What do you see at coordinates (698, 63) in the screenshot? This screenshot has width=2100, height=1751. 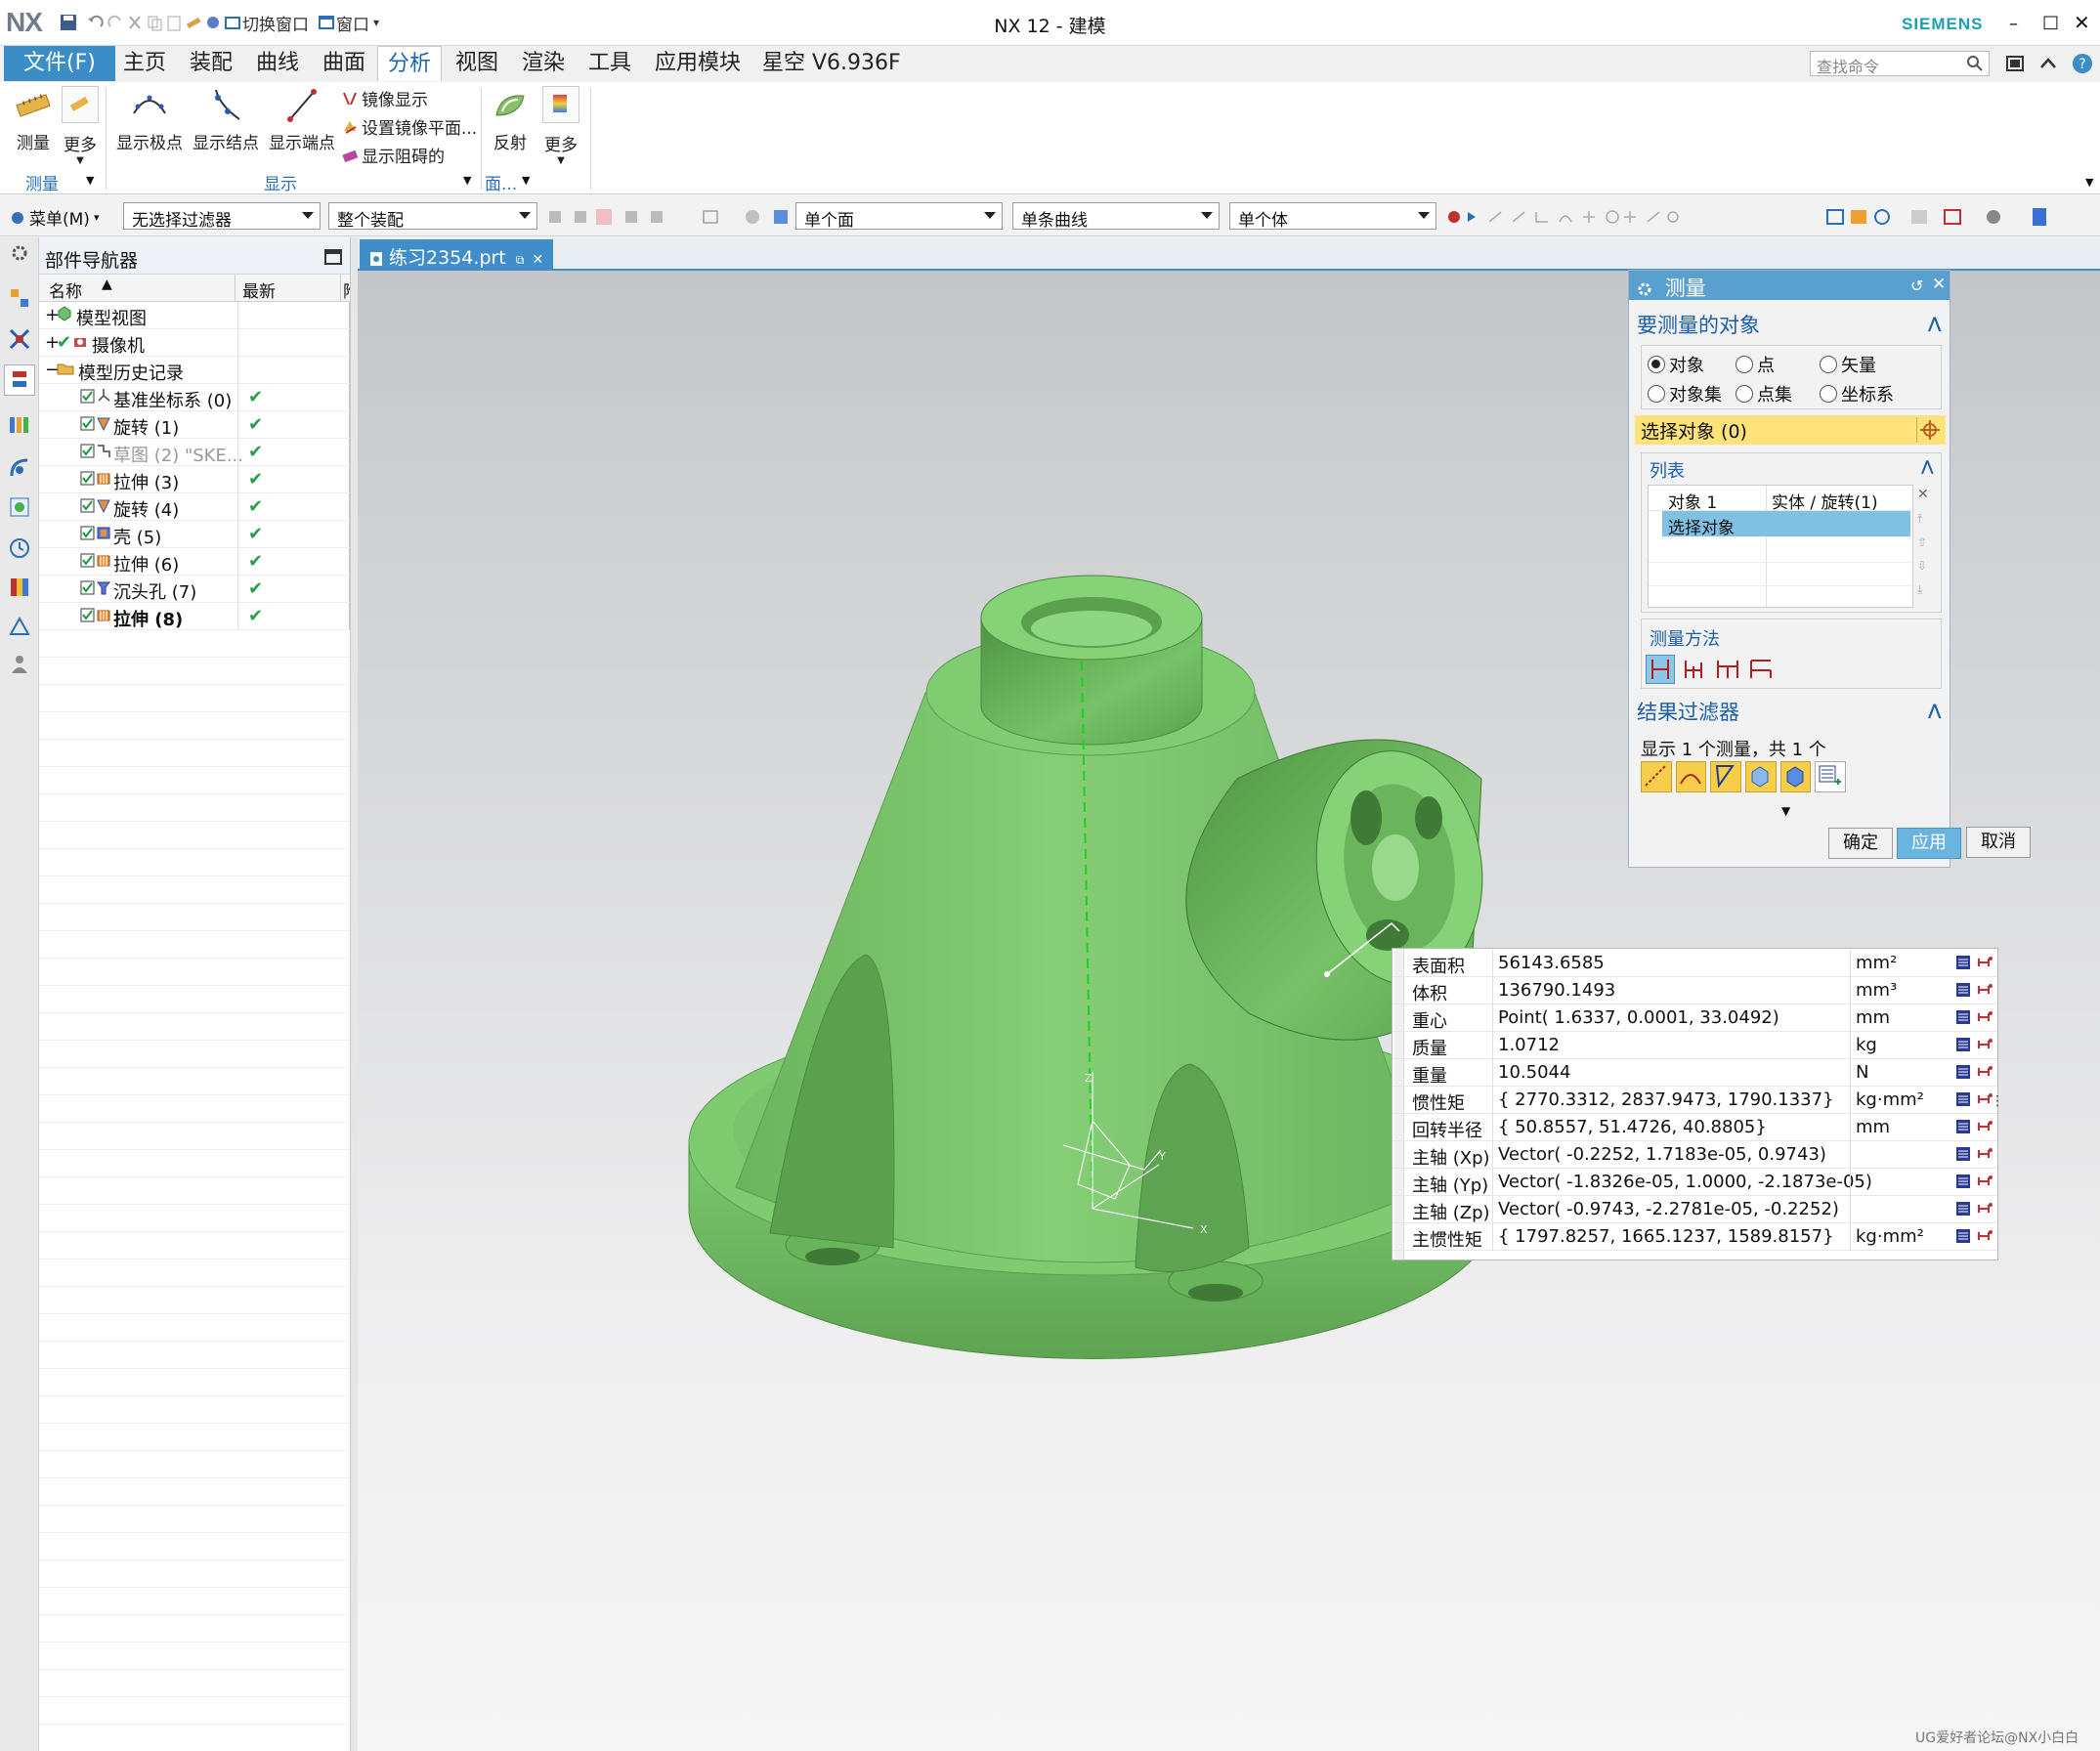 I see `tab-applications: 应用模块` at bounding box center [698, 63].